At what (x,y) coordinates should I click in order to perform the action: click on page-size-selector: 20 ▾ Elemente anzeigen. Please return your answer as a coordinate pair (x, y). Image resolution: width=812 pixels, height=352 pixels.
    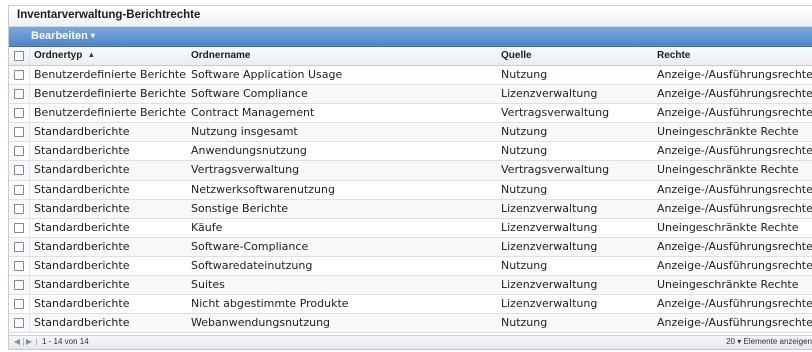
    Looking at the image, I should click on (769, 342).